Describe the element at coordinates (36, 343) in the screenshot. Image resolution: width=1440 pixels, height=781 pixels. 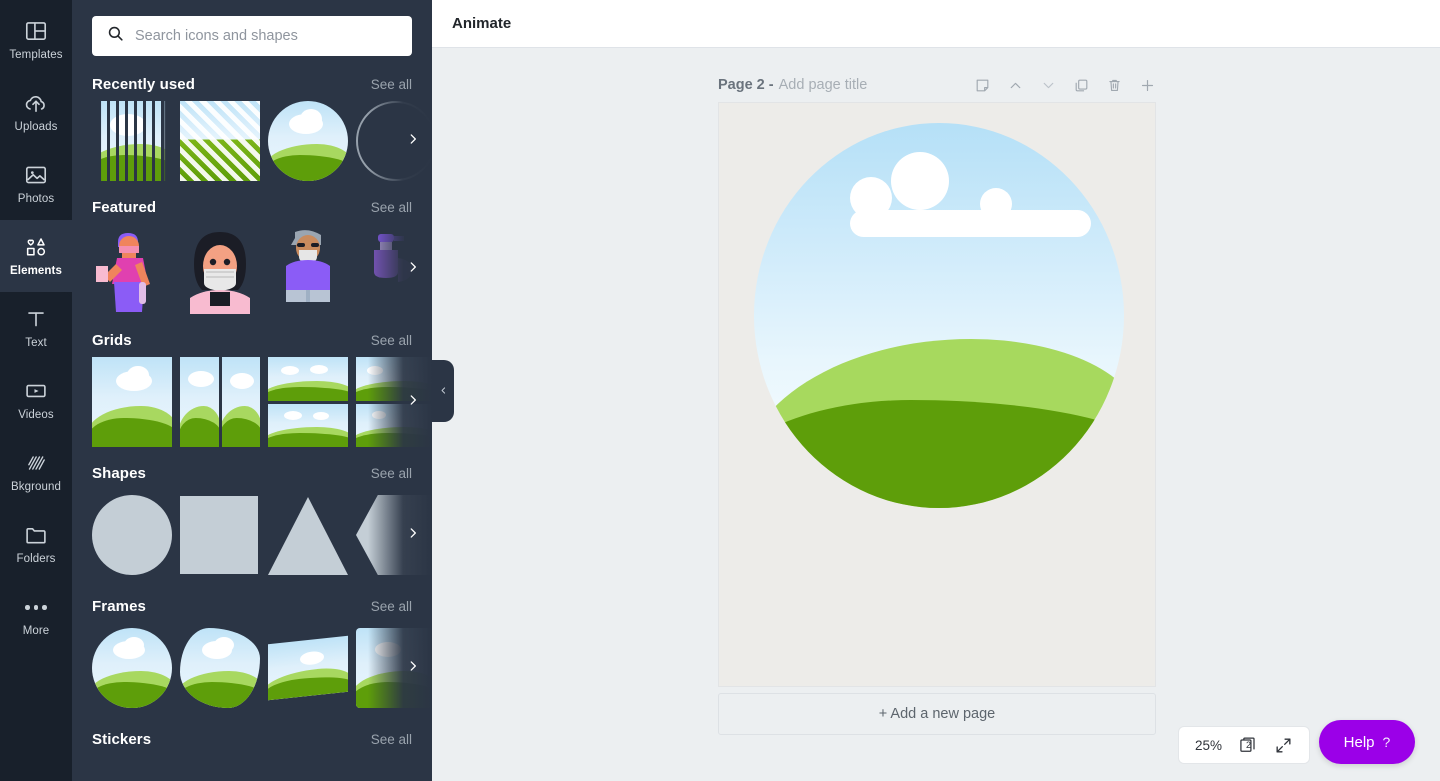
I see `sidebar-label-text: Text` at that location.